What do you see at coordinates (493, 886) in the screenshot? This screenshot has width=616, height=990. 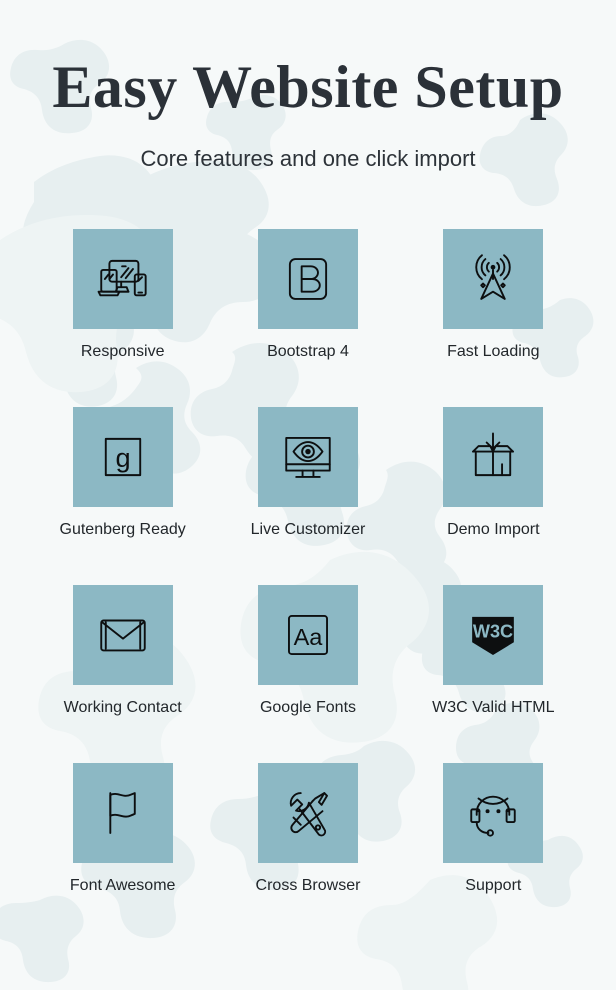 I see `feature-label: Support` at bounding box center [493, 886].